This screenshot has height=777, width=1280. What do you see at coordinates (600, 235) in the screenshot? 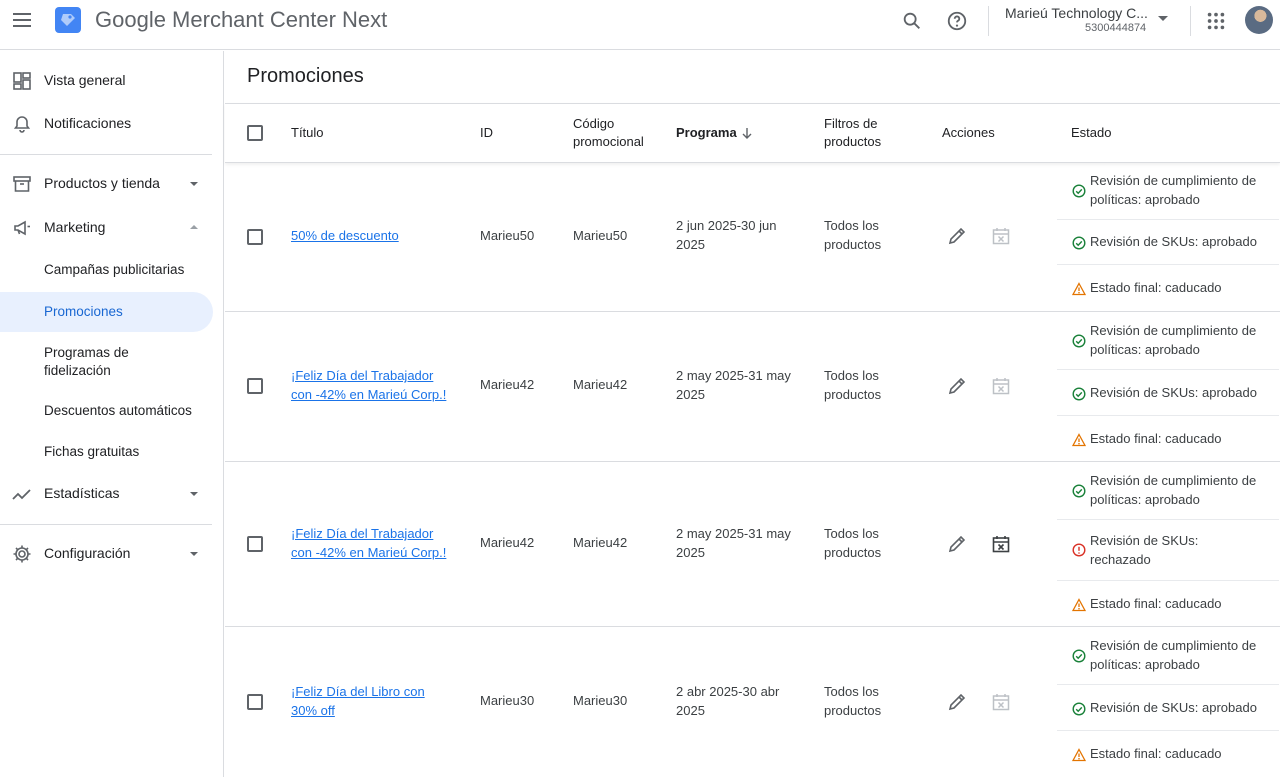
I see `promotion-code: Marieu50` at bounding box center [600, 235].